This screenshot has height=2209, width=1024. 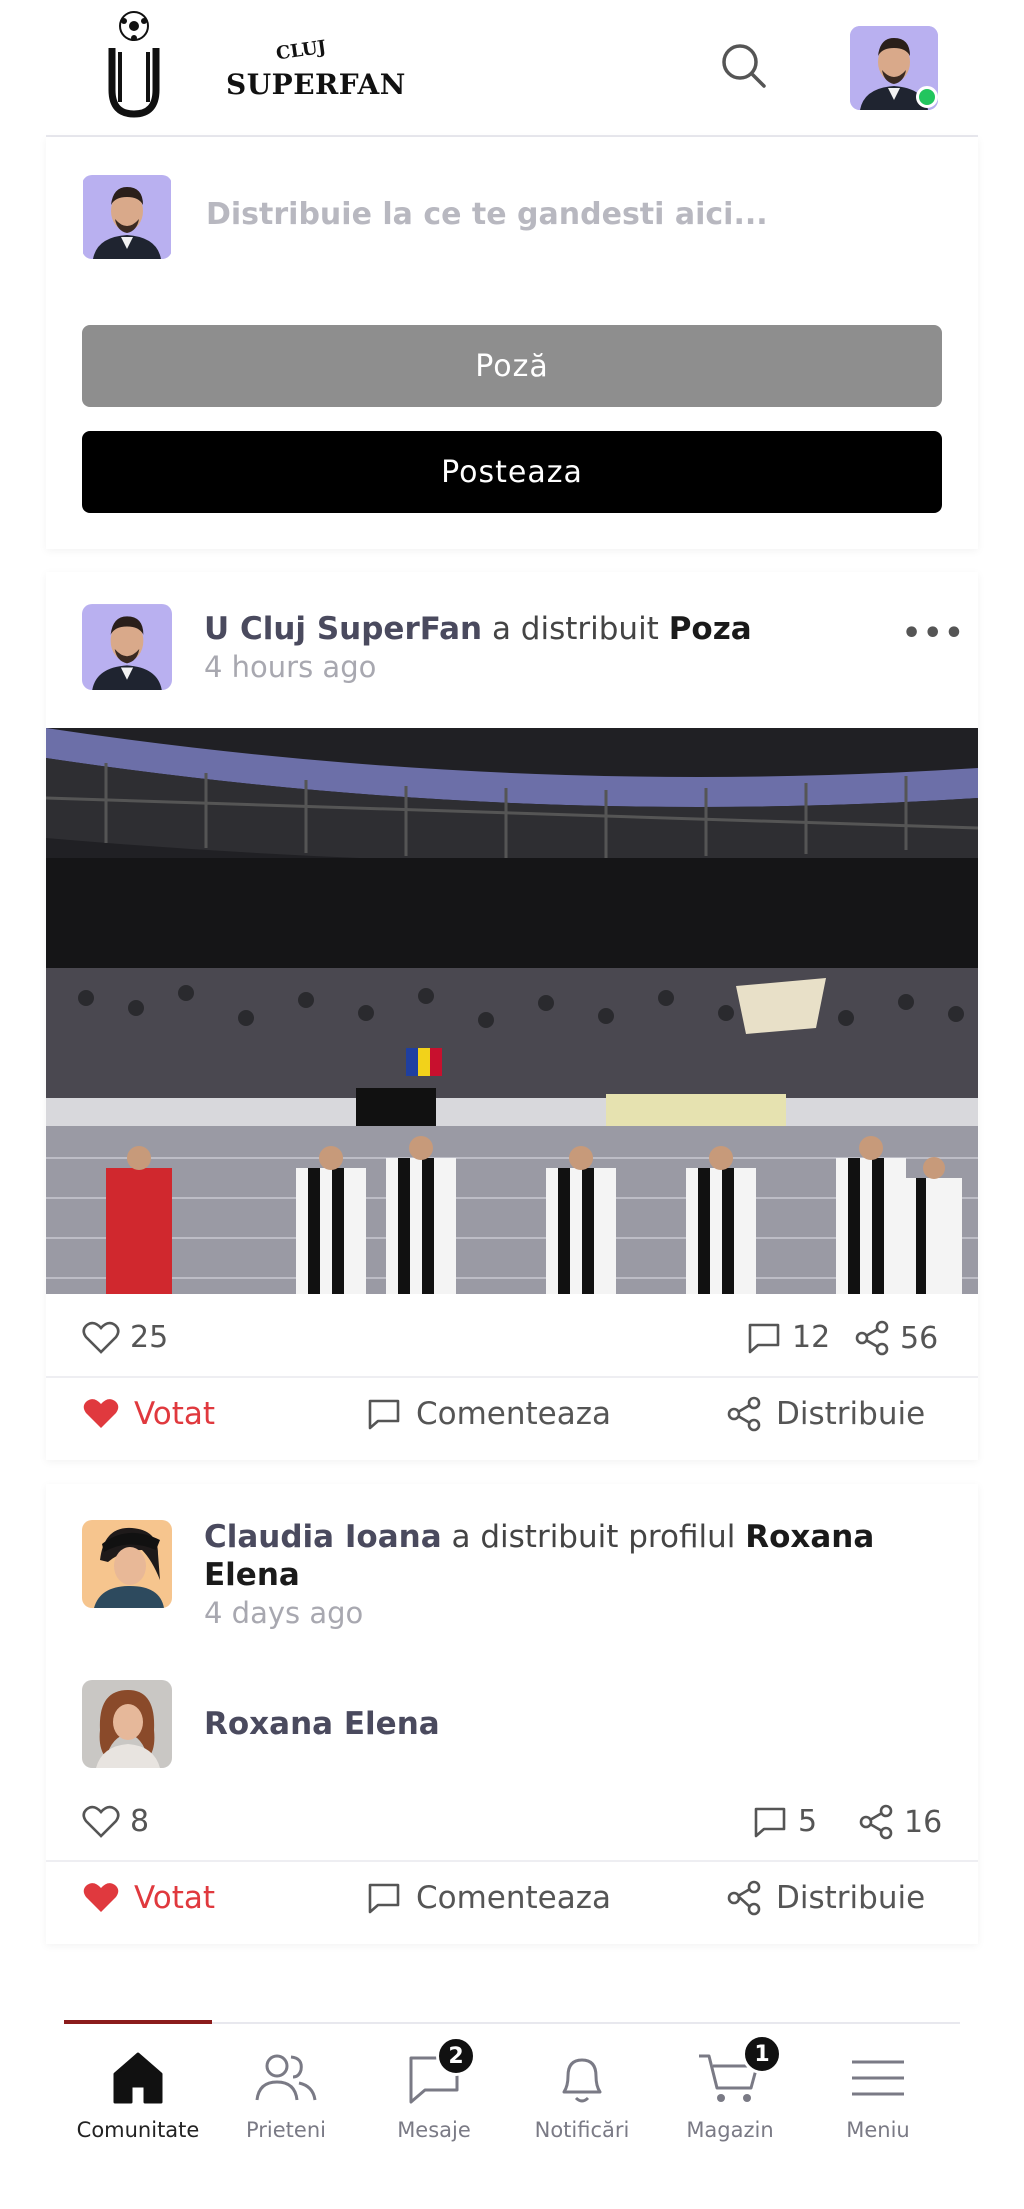 What do you see at coordinates (252, 1575) in the screenshot?
I see `post-object-line2: Elena` at bounding box center [252, 1575].